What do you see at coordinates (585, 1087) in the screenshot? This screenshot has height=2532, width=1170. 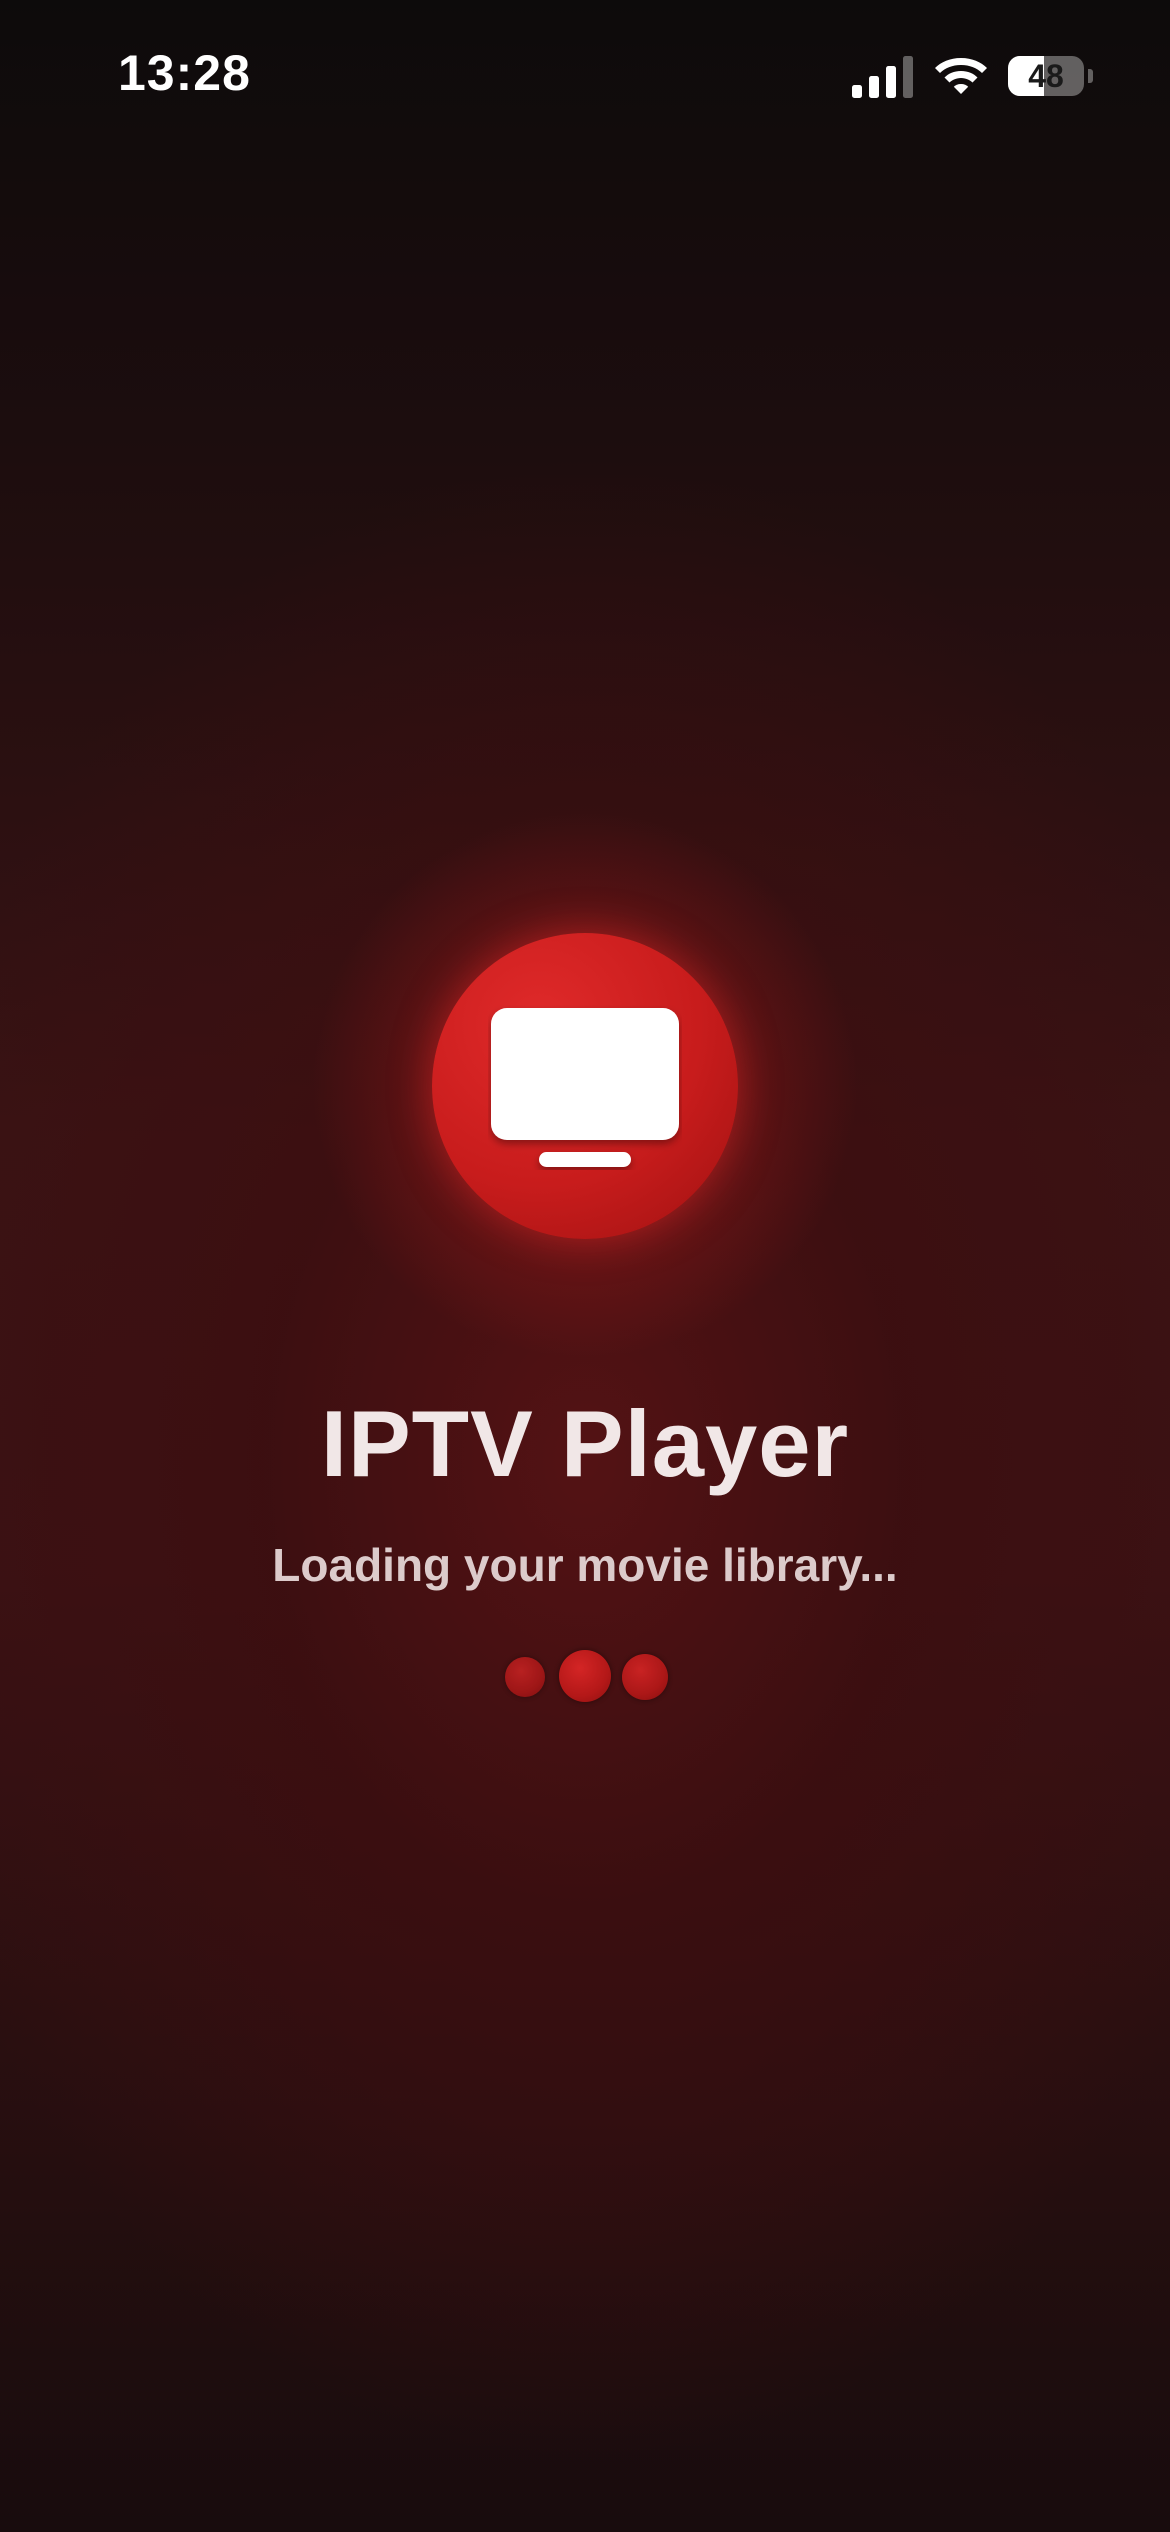 I see `tv-icon` at bounding box center [585, 1087].